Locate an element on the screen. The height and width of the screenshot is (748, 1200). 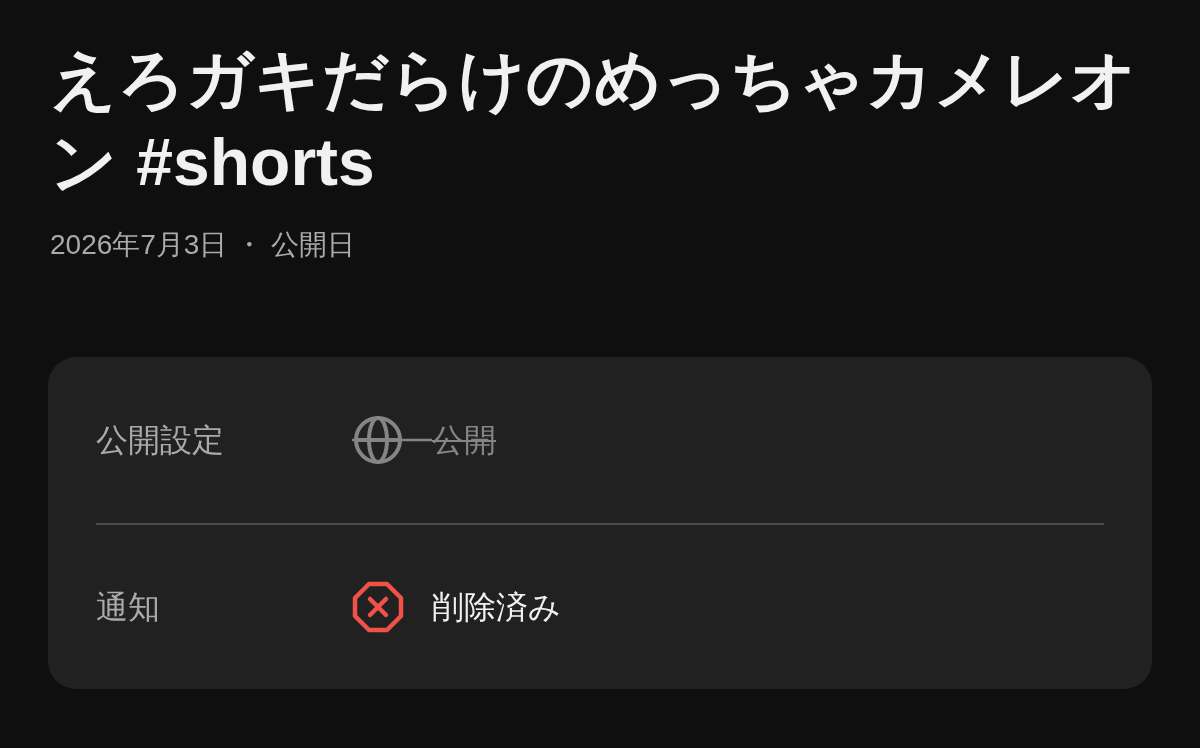
detail-label: 公開設定 is located at coordinates (160, 440).